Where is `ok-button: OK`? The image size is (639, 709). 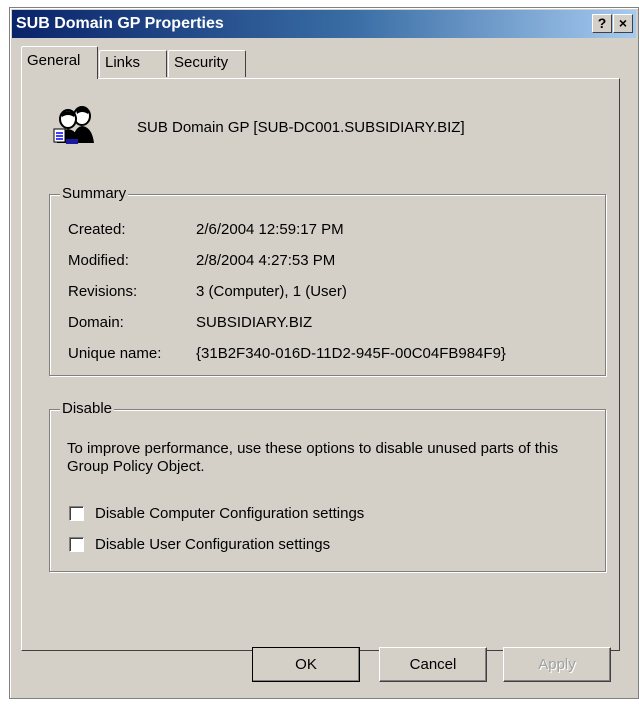
ok-button: OK is located at coordinates (306, 664).